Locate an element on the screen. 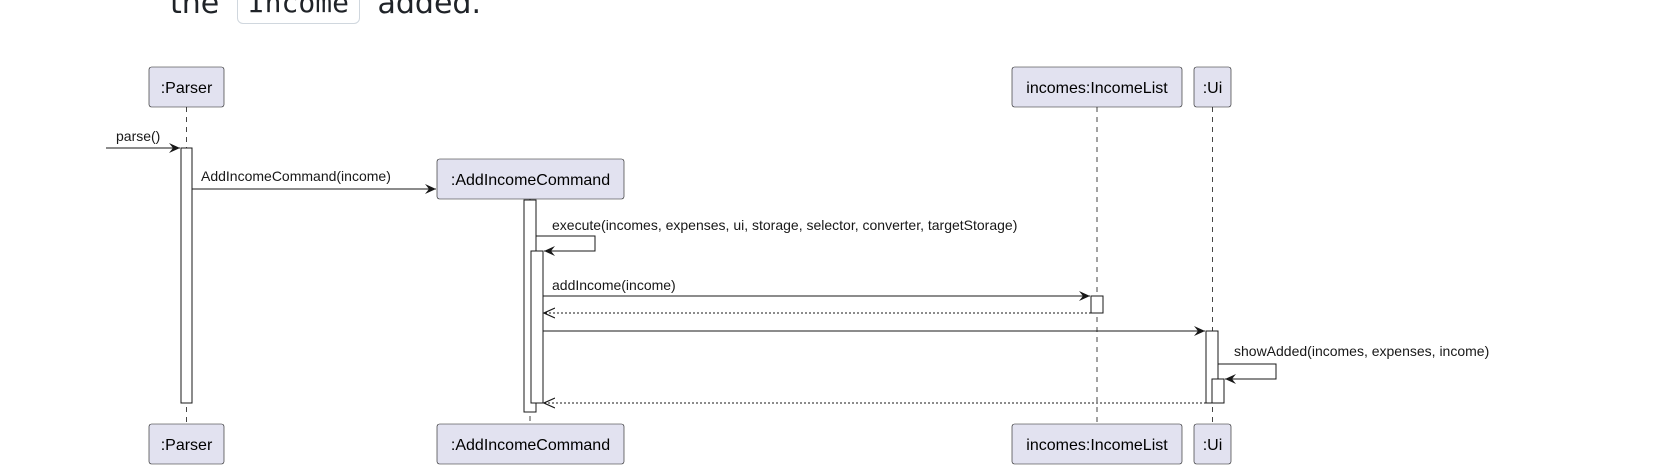  message-label: addIncome(income) is located at coordinates (614, 285).